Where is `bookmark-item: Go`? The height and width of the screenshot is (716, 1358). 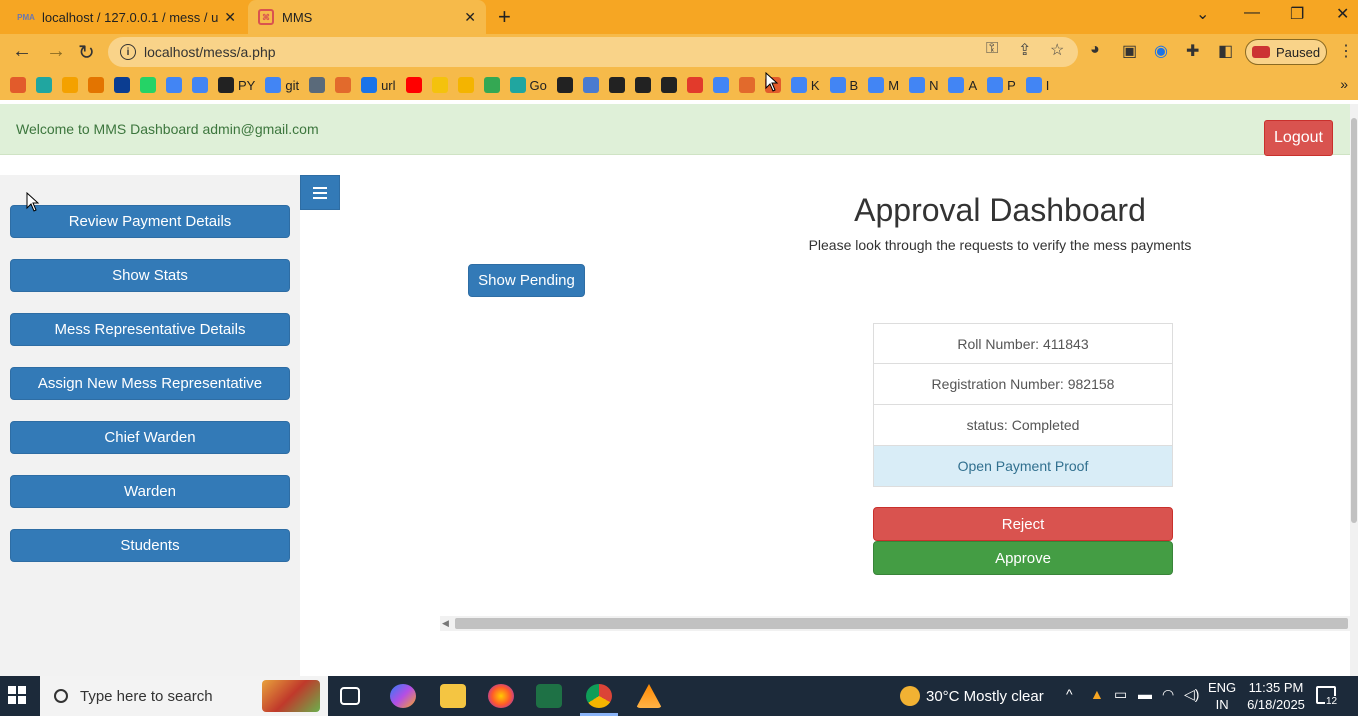 bookmark-item: Go is located at coordinates (528, 85).